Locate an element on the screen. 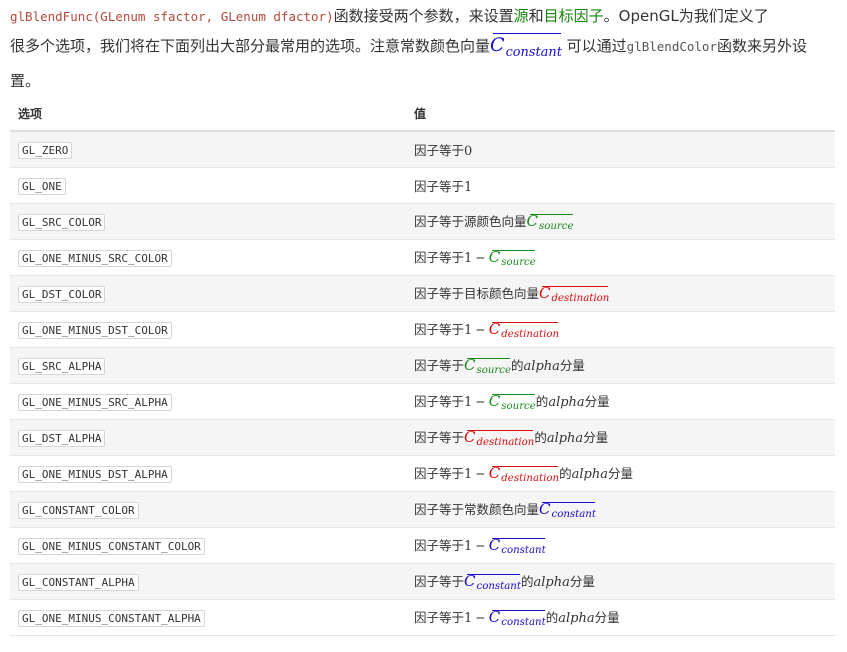 Image resolution: width=847 pixels, height=652 pixels. value-cell: 因子等于Cconstant的alpha分量 is located at coordinates (620, 581).